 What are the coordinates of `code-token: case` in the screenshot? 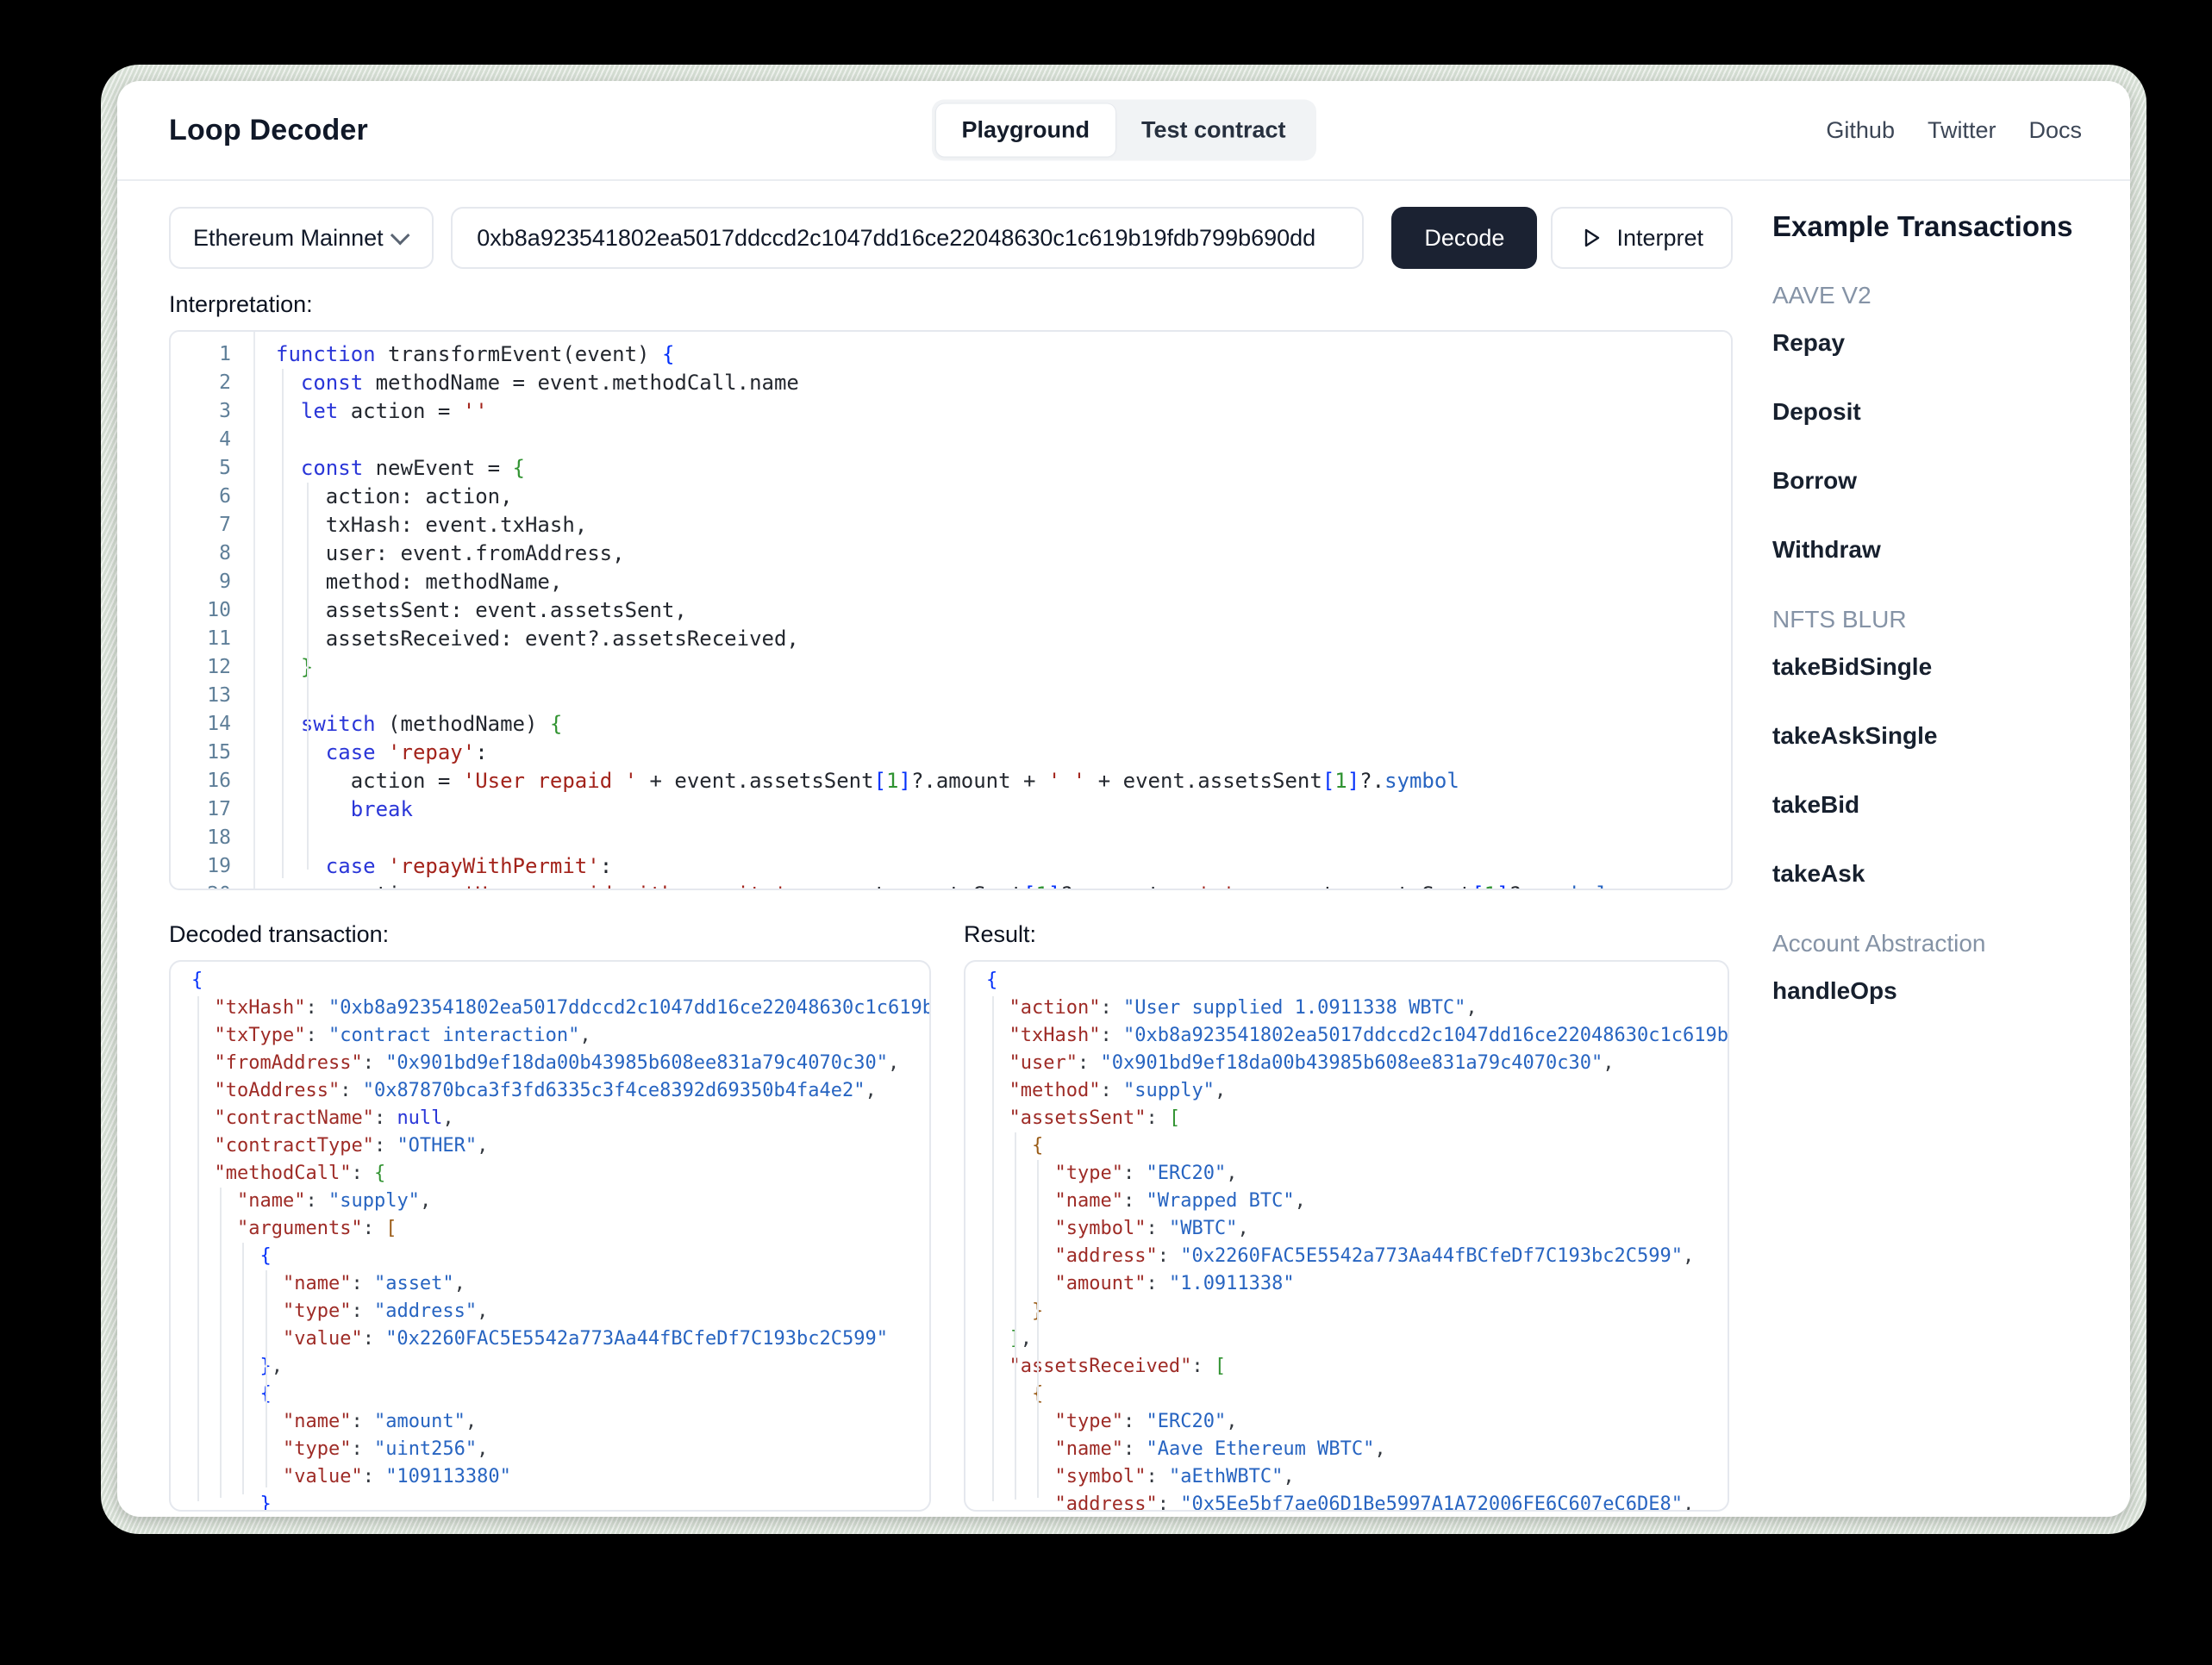 It's located at (350, 866).